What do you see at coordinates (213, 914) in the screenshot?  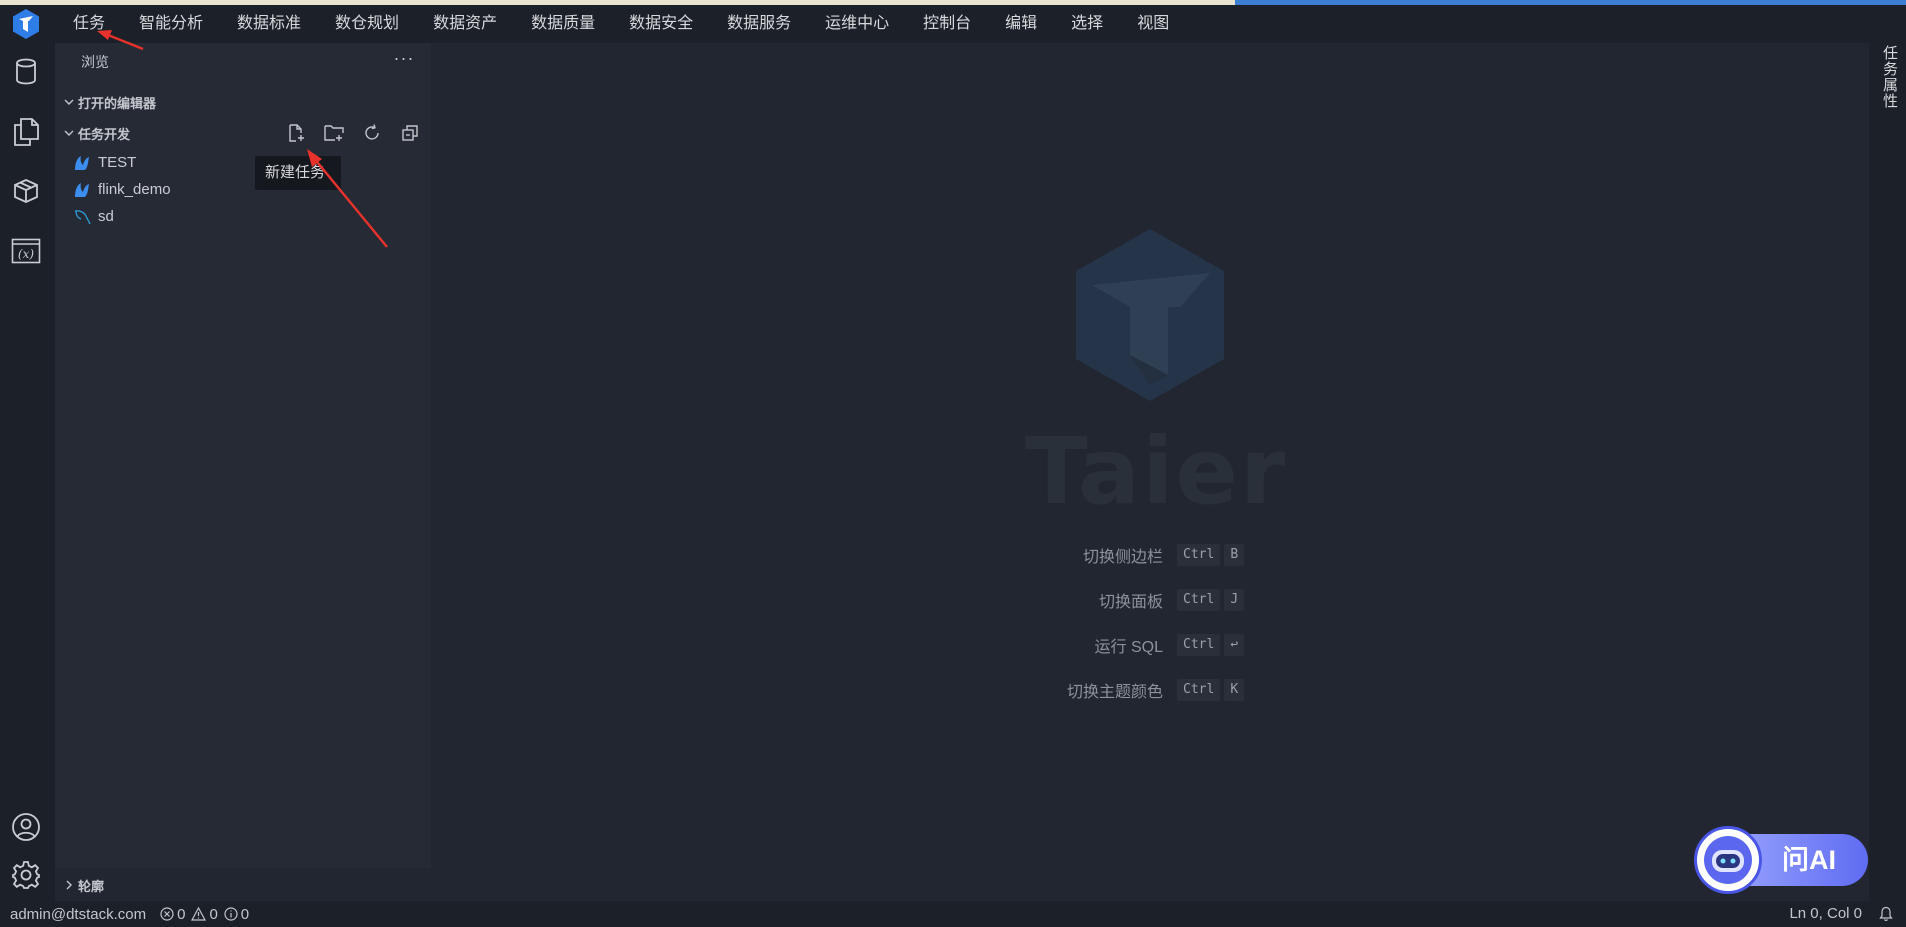 I see `warning-count: 0` at bounding box center [213, 914].